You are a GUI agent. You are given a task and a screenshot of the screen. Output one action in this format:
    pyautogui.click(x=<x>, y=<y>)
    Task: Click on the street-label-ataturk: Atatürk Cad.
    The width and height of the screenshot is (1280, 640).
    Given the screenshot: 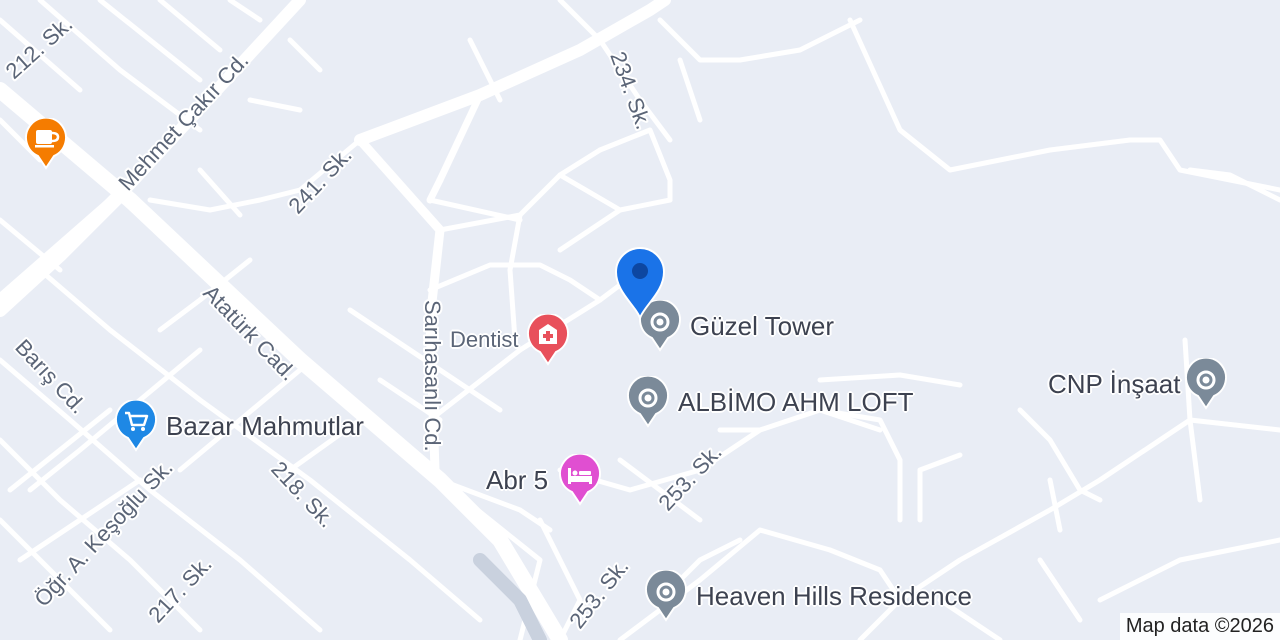 What is the action you would take?
    pyautogui.click(x=249, y=332)
    